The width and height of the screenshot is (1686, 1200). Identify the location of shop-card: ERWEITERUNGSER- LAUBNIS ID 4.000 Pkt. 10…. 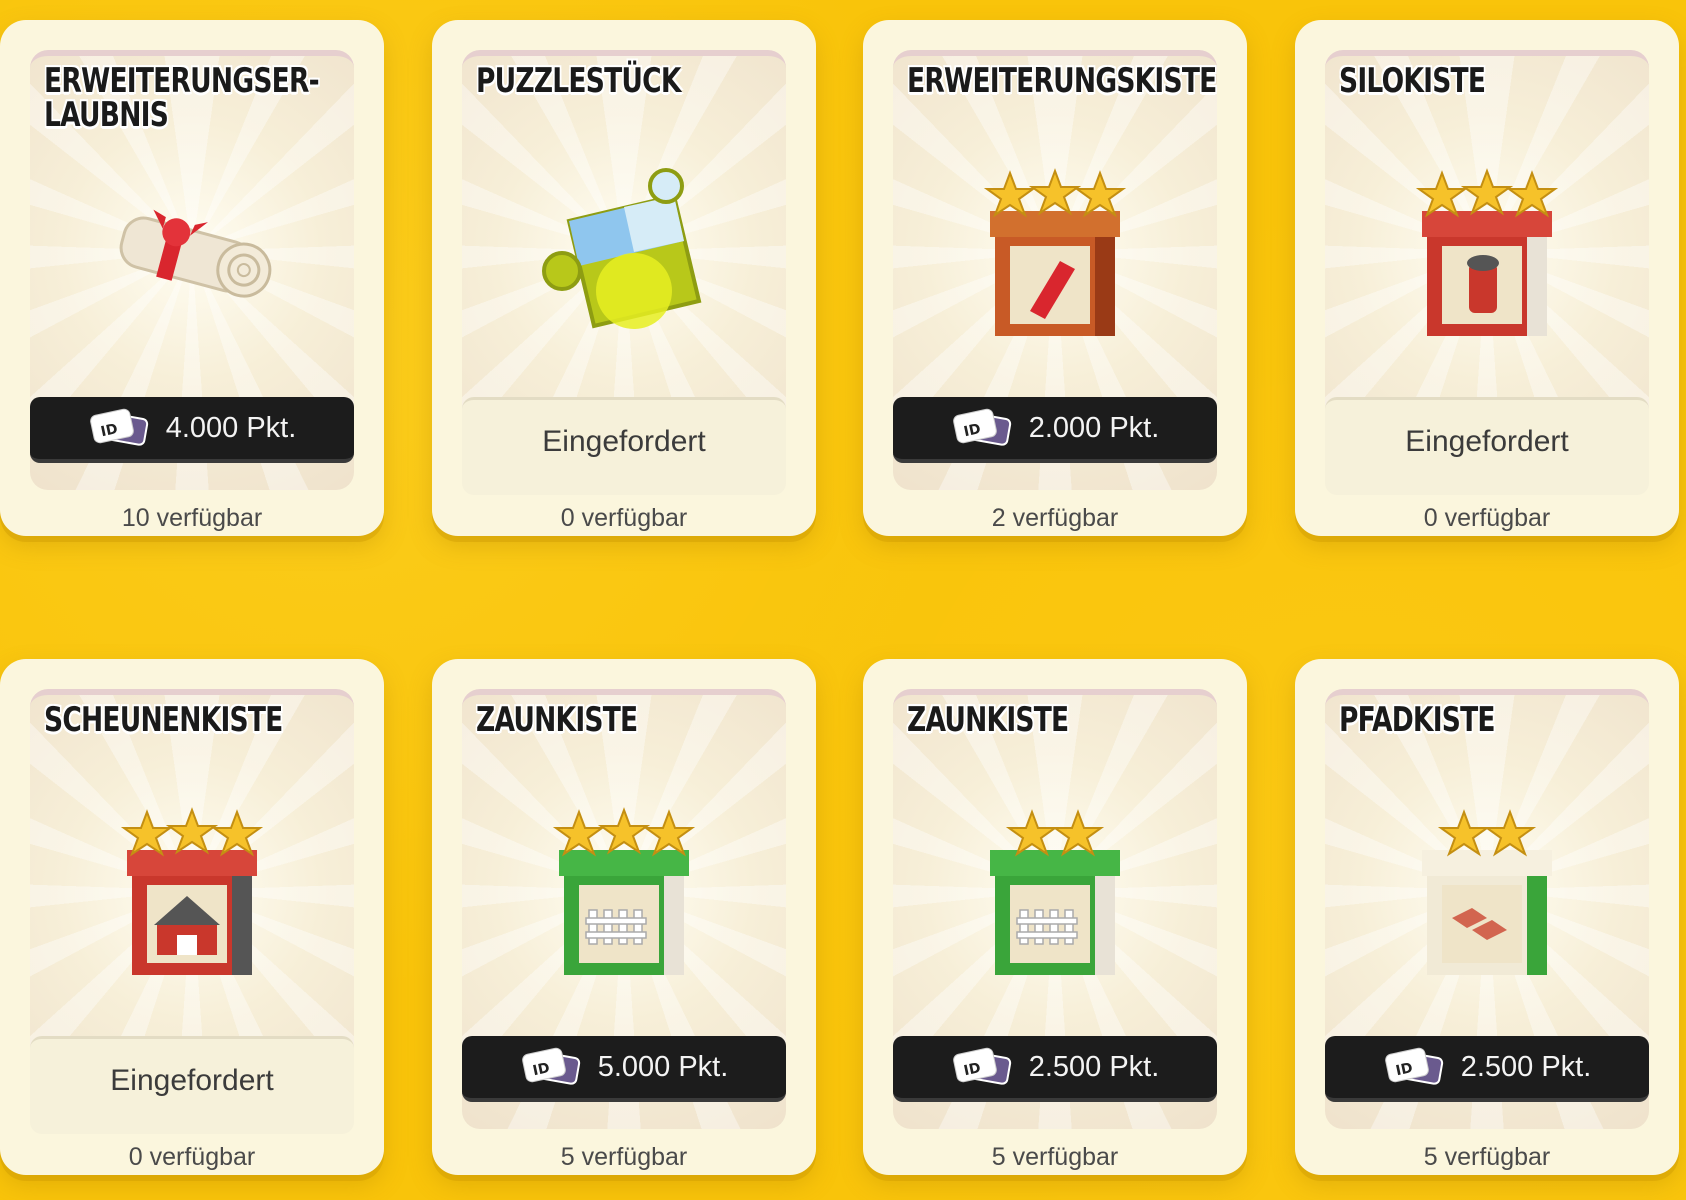
(192, 278).